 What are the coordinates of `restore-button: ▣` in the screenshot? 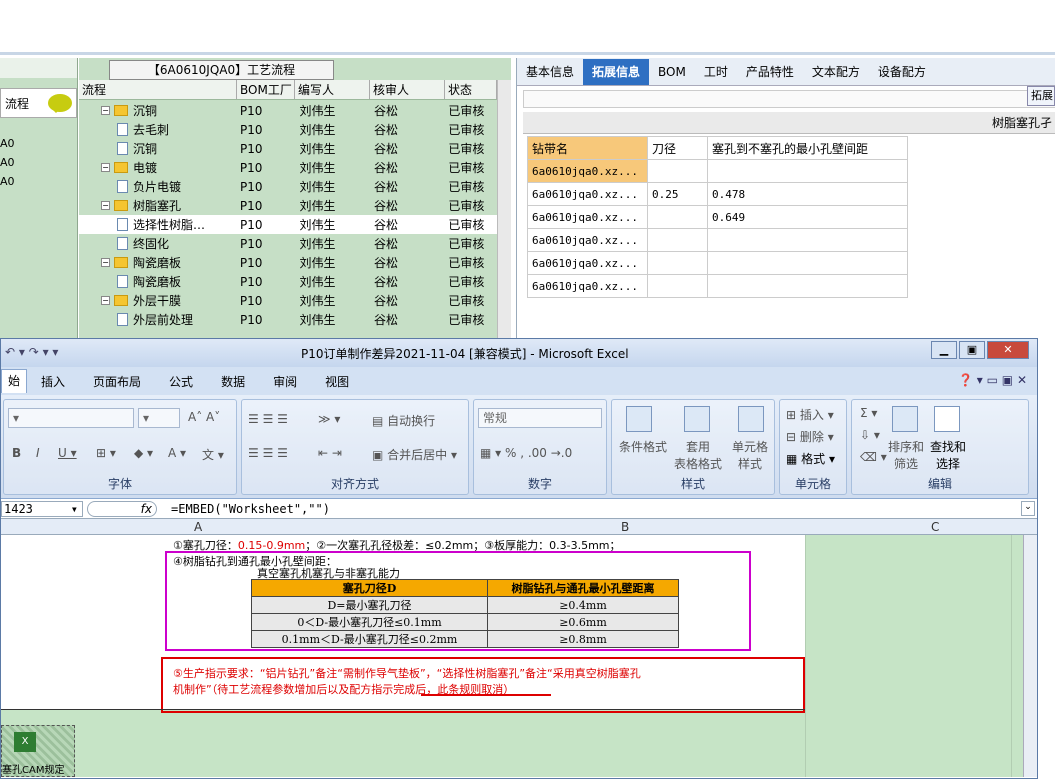 It's located at (972, 350).